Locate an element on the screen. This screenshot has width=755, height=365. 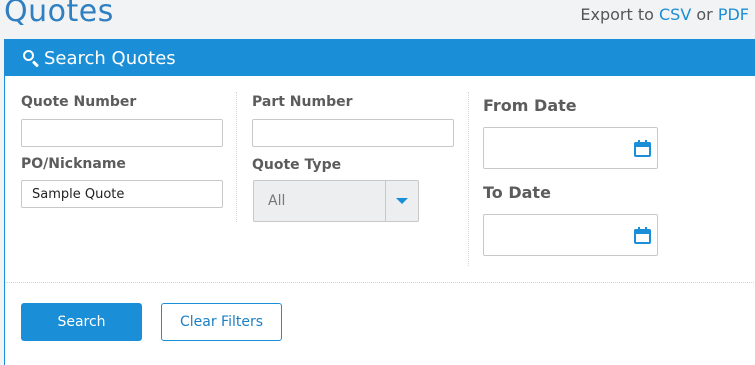
quote-type-select: All is located at coordinates (336, 201).